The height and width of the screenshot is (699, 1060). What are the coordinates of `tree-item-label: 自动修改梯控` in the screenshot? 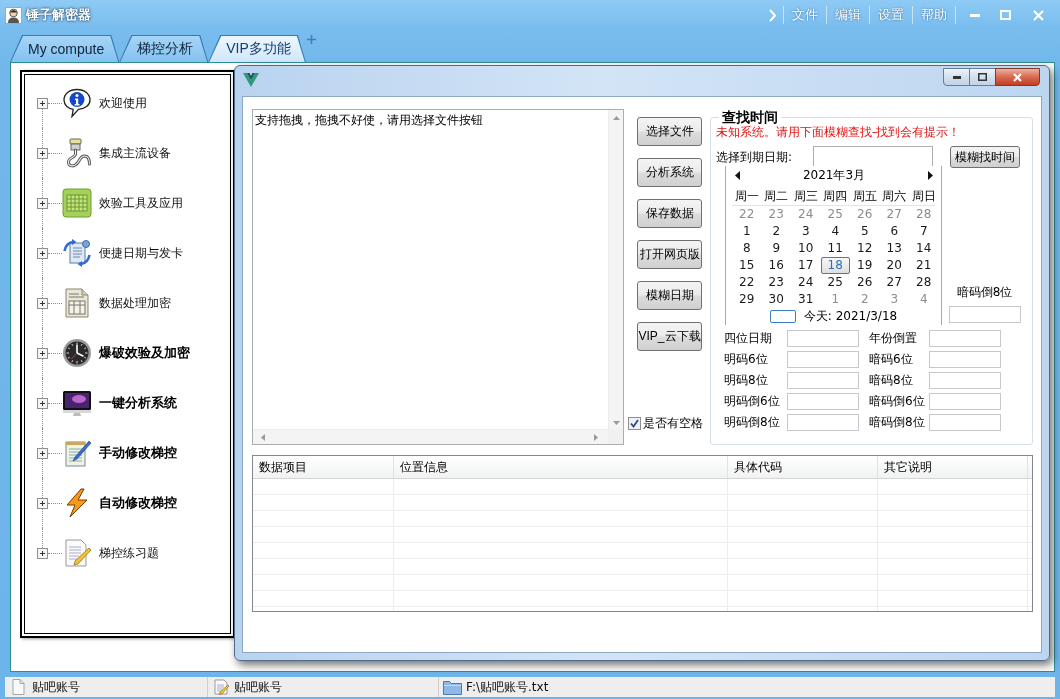 It's located at (138, 503).